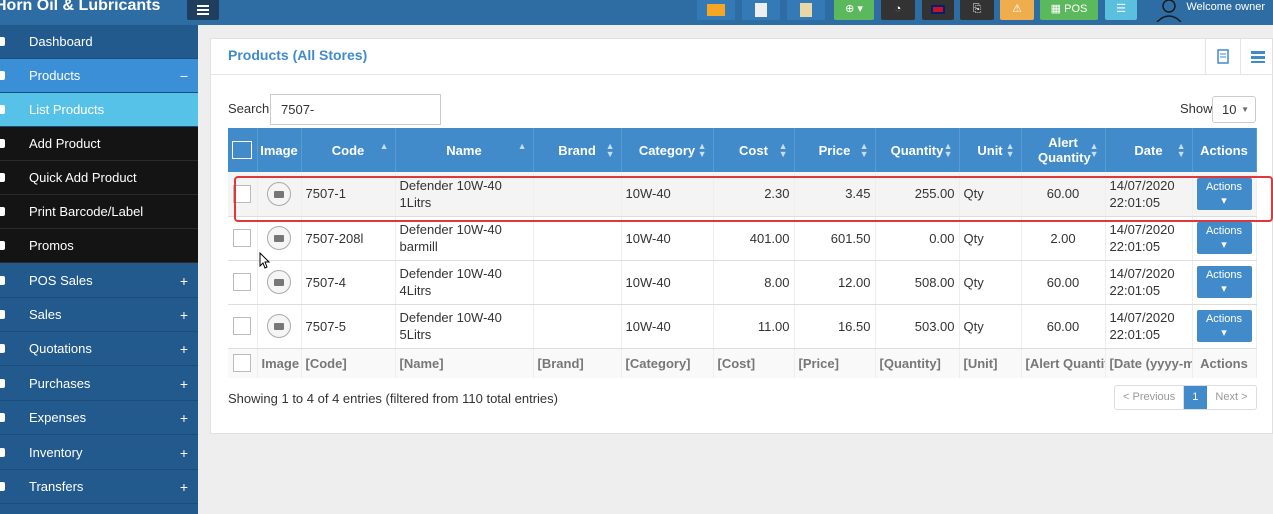 The width and height of the screenshot is (1273, 514). I want to click on header-code: Code ▲, so click(348, 150).